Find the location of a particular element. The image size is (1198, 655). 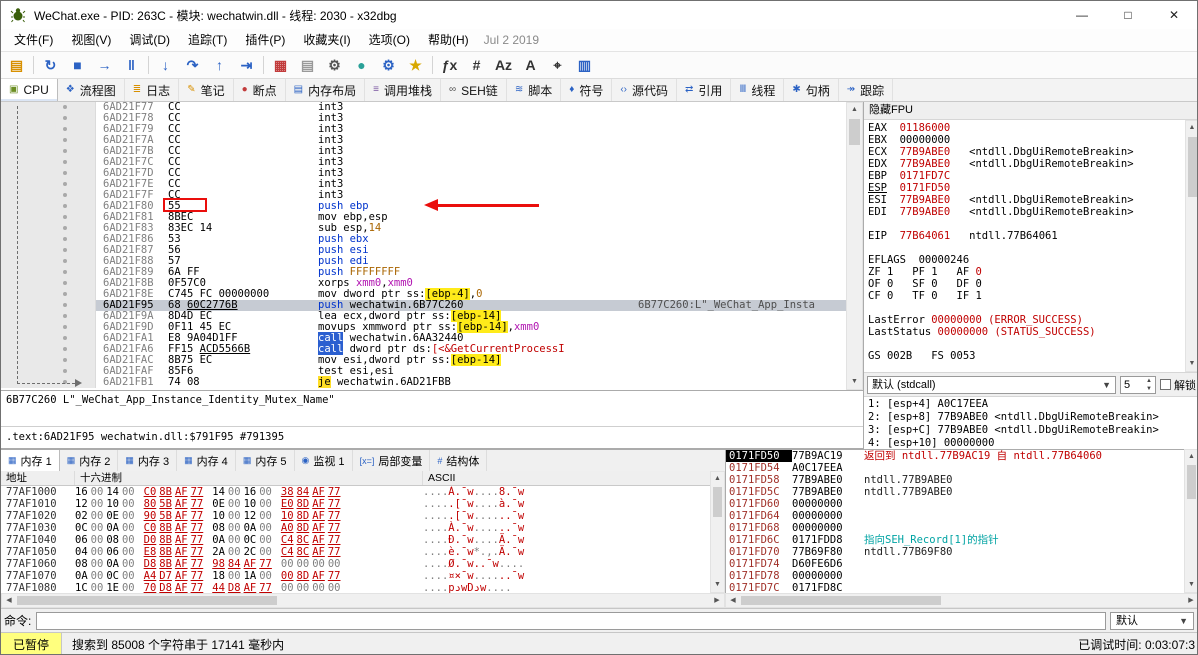

stack-row: 0171FD6C 0171FDD8 指向SEH_Record[1]的指针 is located at coordinates (955, 540).